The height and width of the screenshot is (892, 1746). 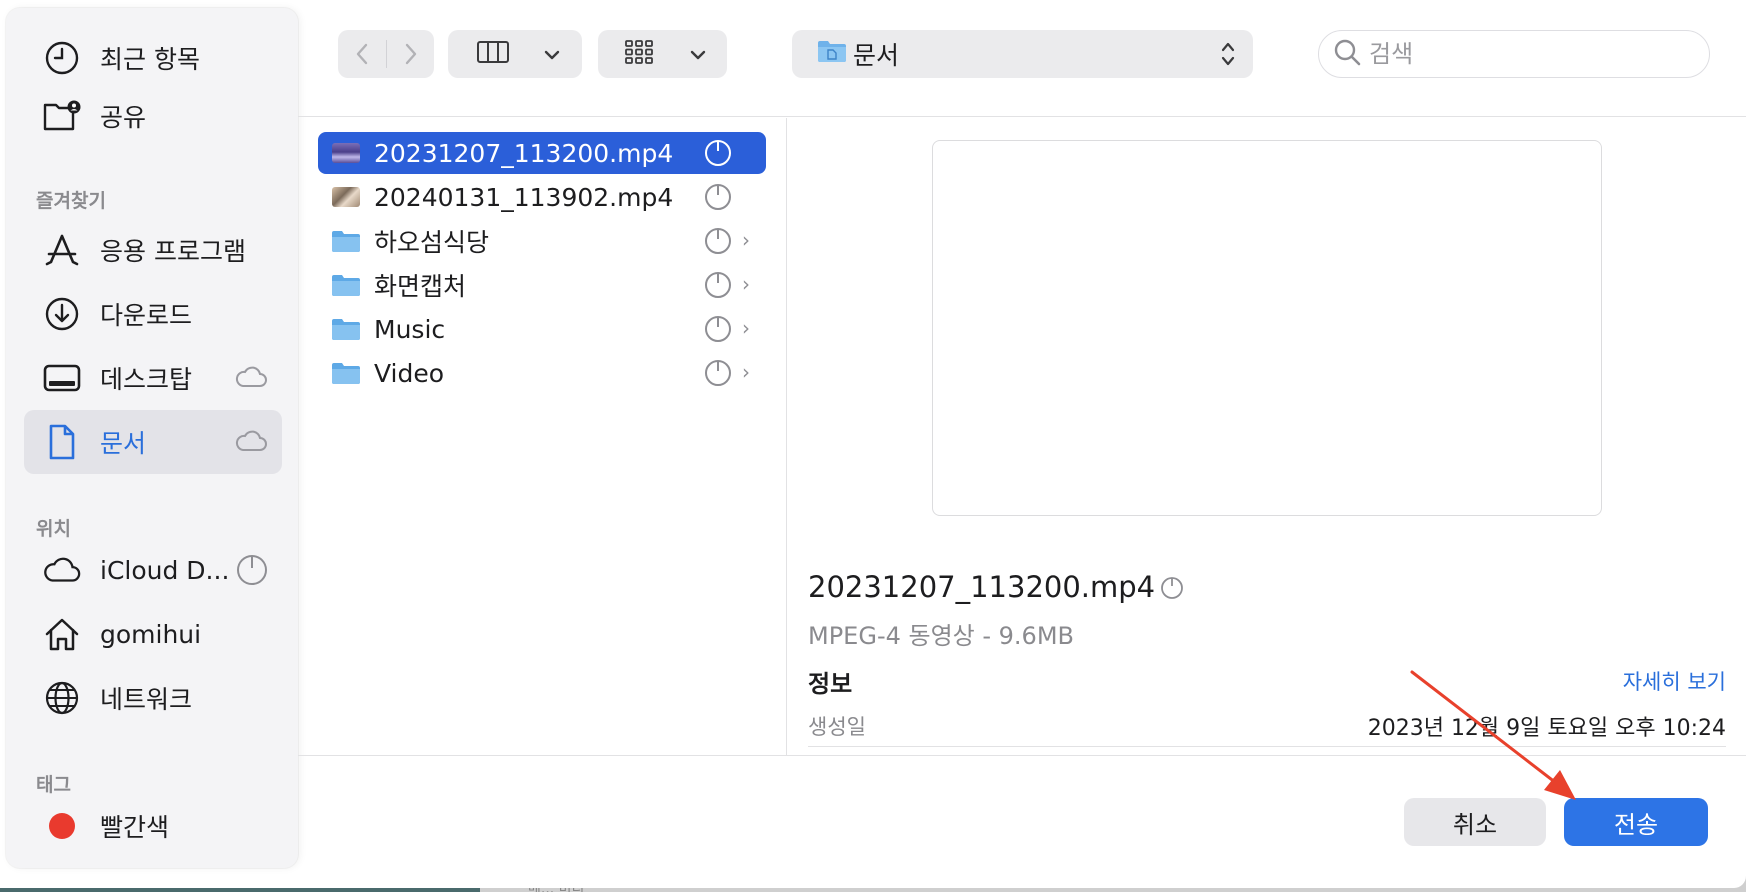 What do you see at coordinates (420, 286) in the screenshot?
I see `file-name: 화면캡처` at bounding box center [420, 286].